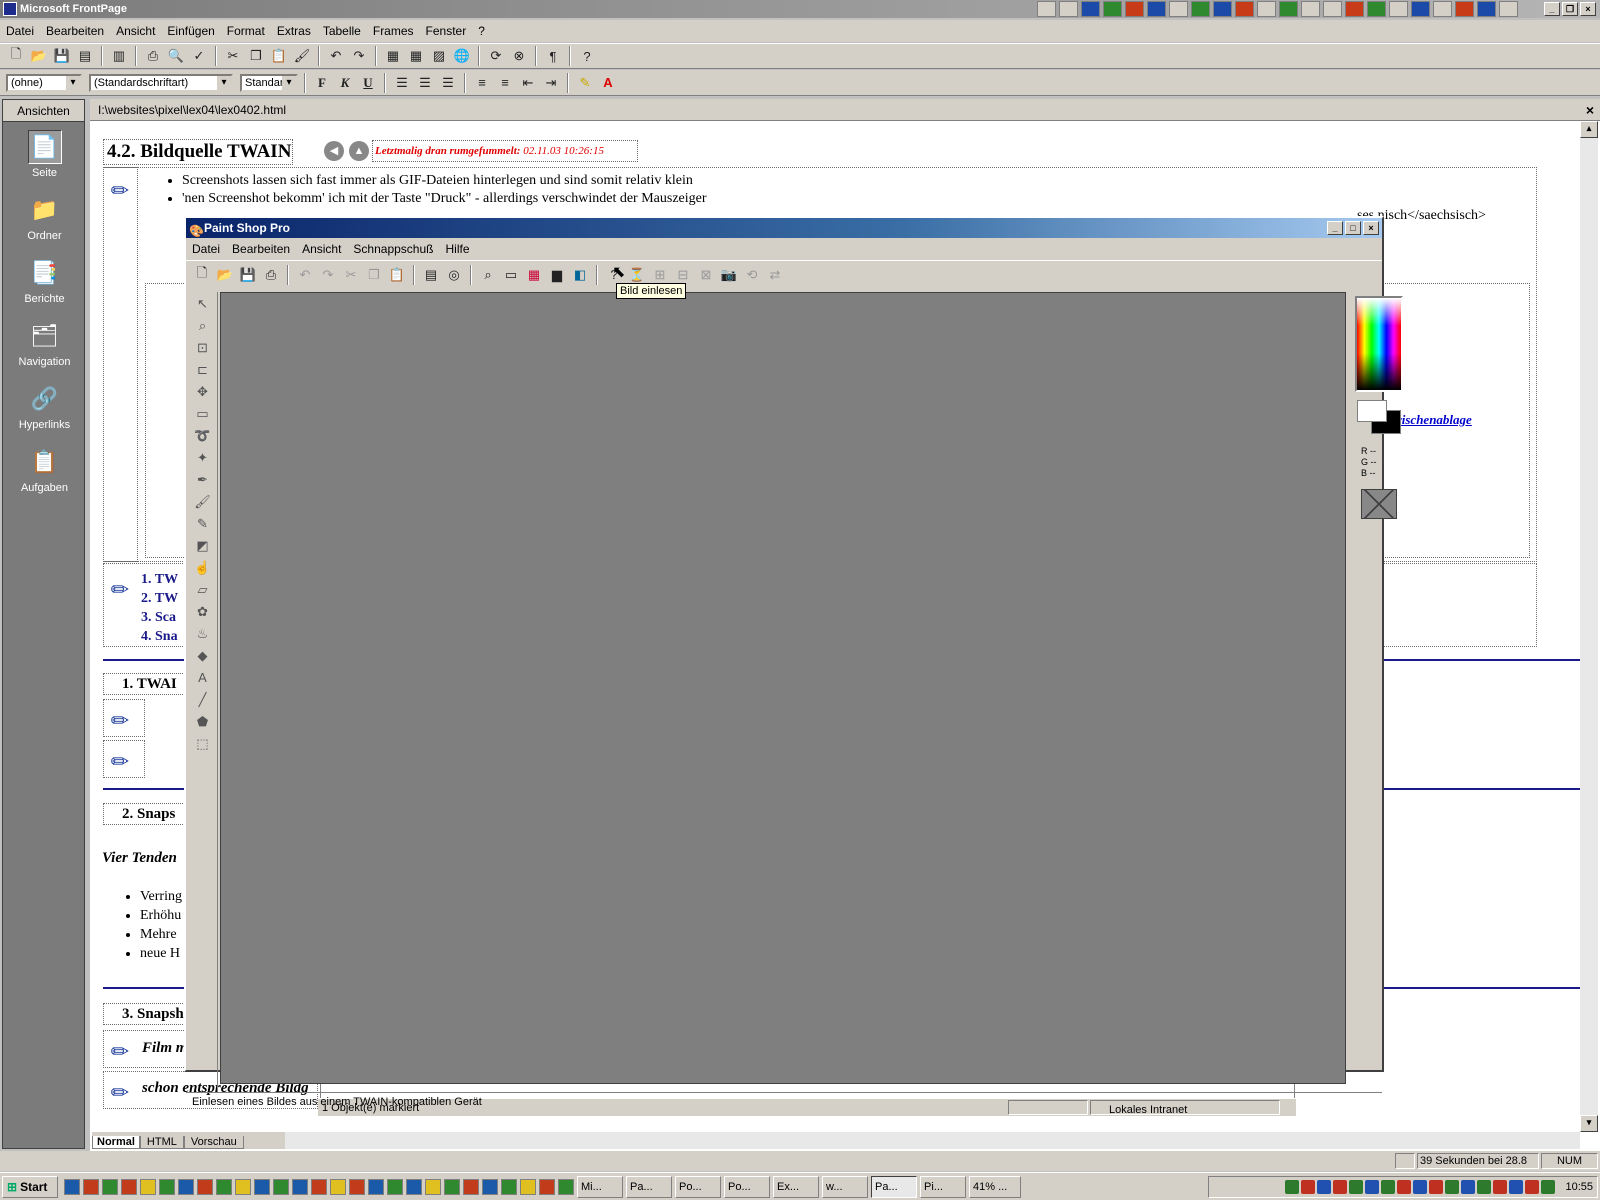 The image size is (1600, 1200). I want to click on font-color-icon: A, so click(608, 83).